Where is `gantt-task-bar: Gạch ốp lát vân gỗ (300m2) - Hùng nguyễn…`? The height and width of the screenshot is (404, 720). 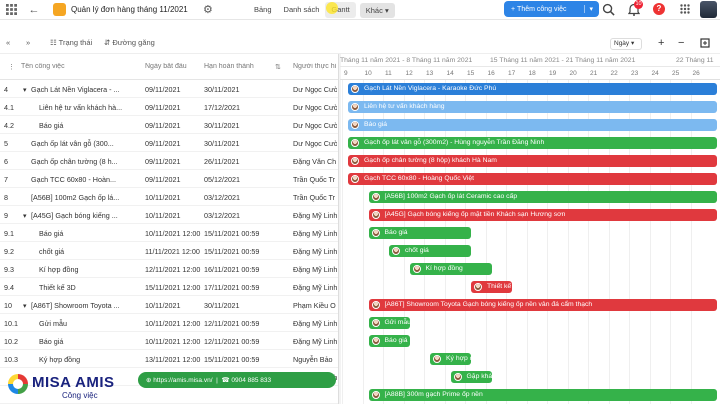 gantt-task-bar: Gạch ốp lát vân gỗ (300m2) - Hùng nguyễn… is located at coordinates (532, 143).